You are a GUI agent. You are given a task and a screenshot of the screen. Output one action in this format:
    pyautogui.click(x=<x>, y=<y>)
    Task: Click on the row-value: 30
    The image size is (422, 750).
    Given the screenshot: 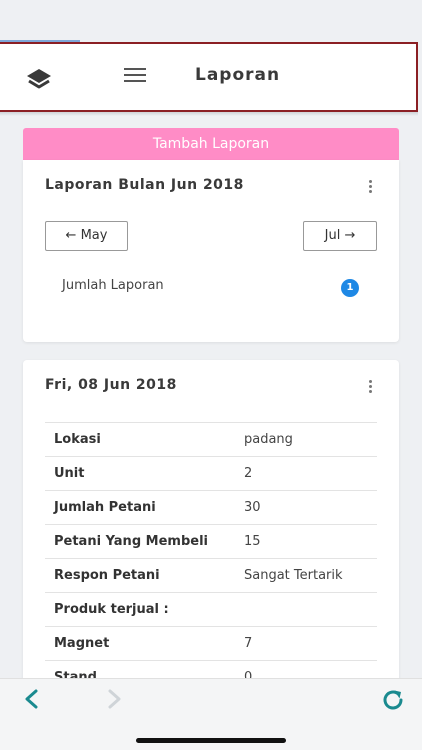 What is the action you would take?
    pyautogui.click(x=310, y=507)
    